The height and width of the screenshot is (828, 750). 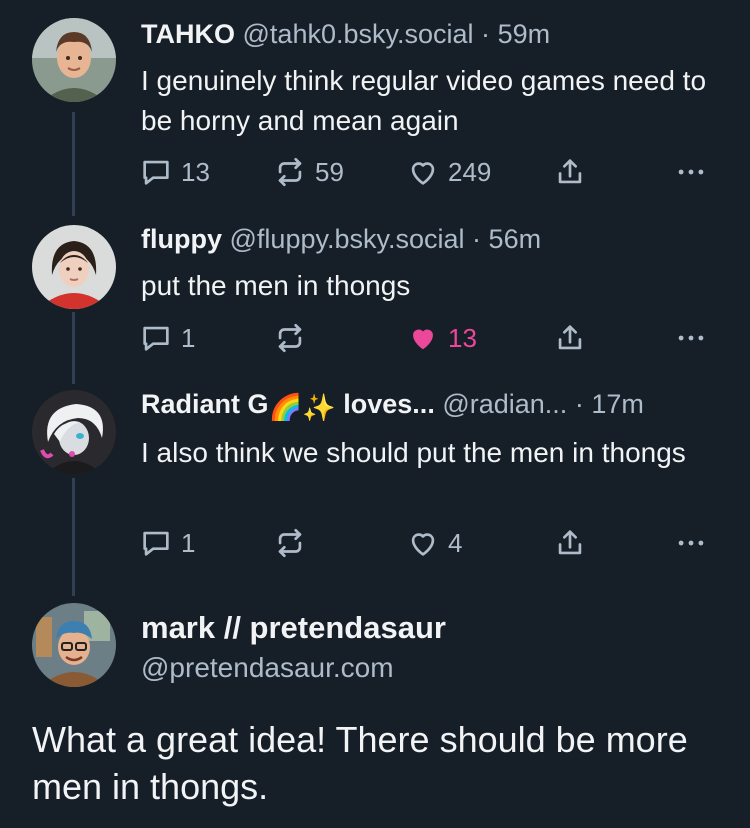 What do you see at coordinates (423, 339) in the screenshot?
I see `heart-filled-icon` at bounding box center [423, 339].